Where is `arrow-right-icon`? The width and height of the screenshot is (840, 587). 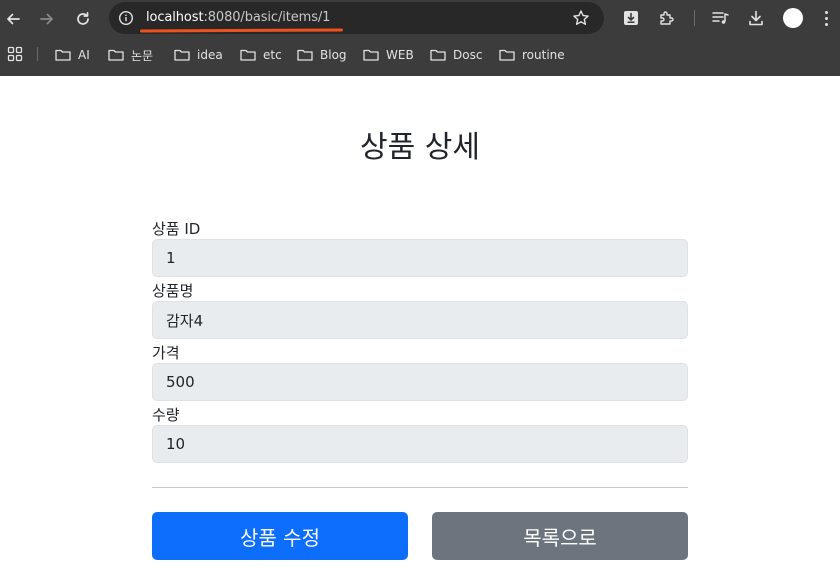 arrow-right-icon is located at coordinates (46, 19).